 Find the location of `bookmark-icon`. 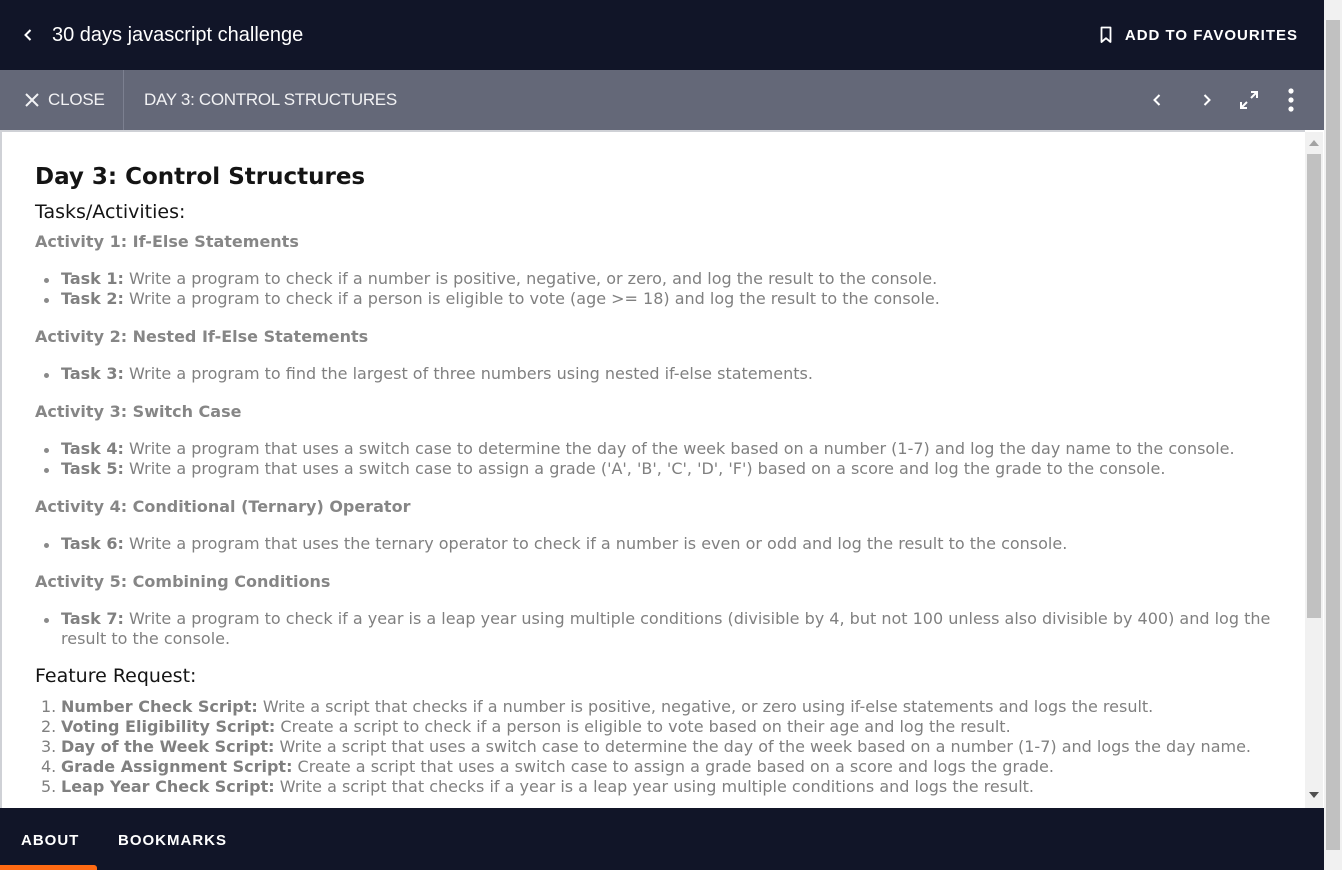

bookmark-icon is located at coordinates (1106, 34).